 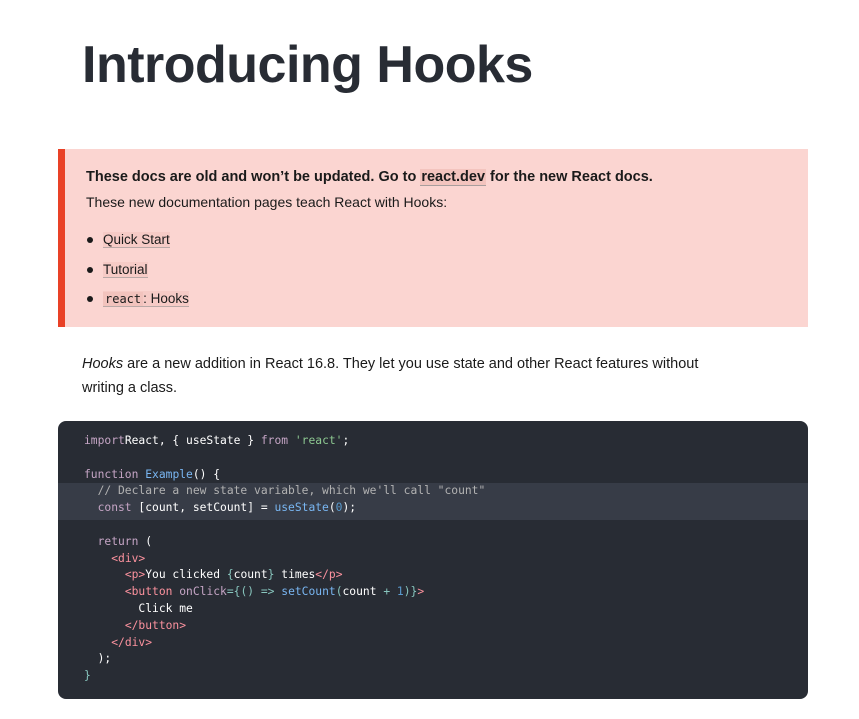 I want to click on code-token: +, so click(x=386, y=592).